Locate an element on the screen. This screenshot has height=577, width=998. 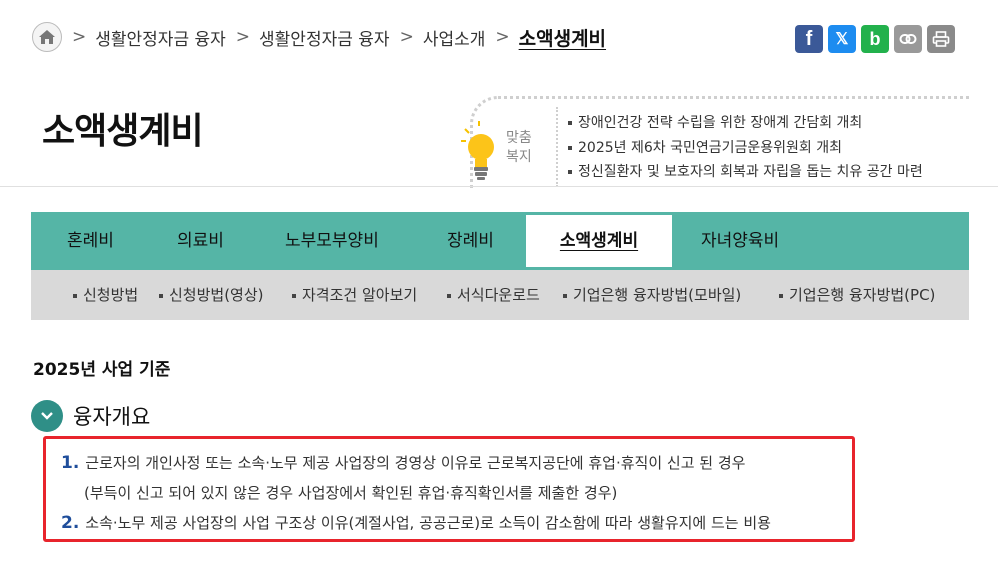
lightbulb-icon is located at coordinates (477, 150).